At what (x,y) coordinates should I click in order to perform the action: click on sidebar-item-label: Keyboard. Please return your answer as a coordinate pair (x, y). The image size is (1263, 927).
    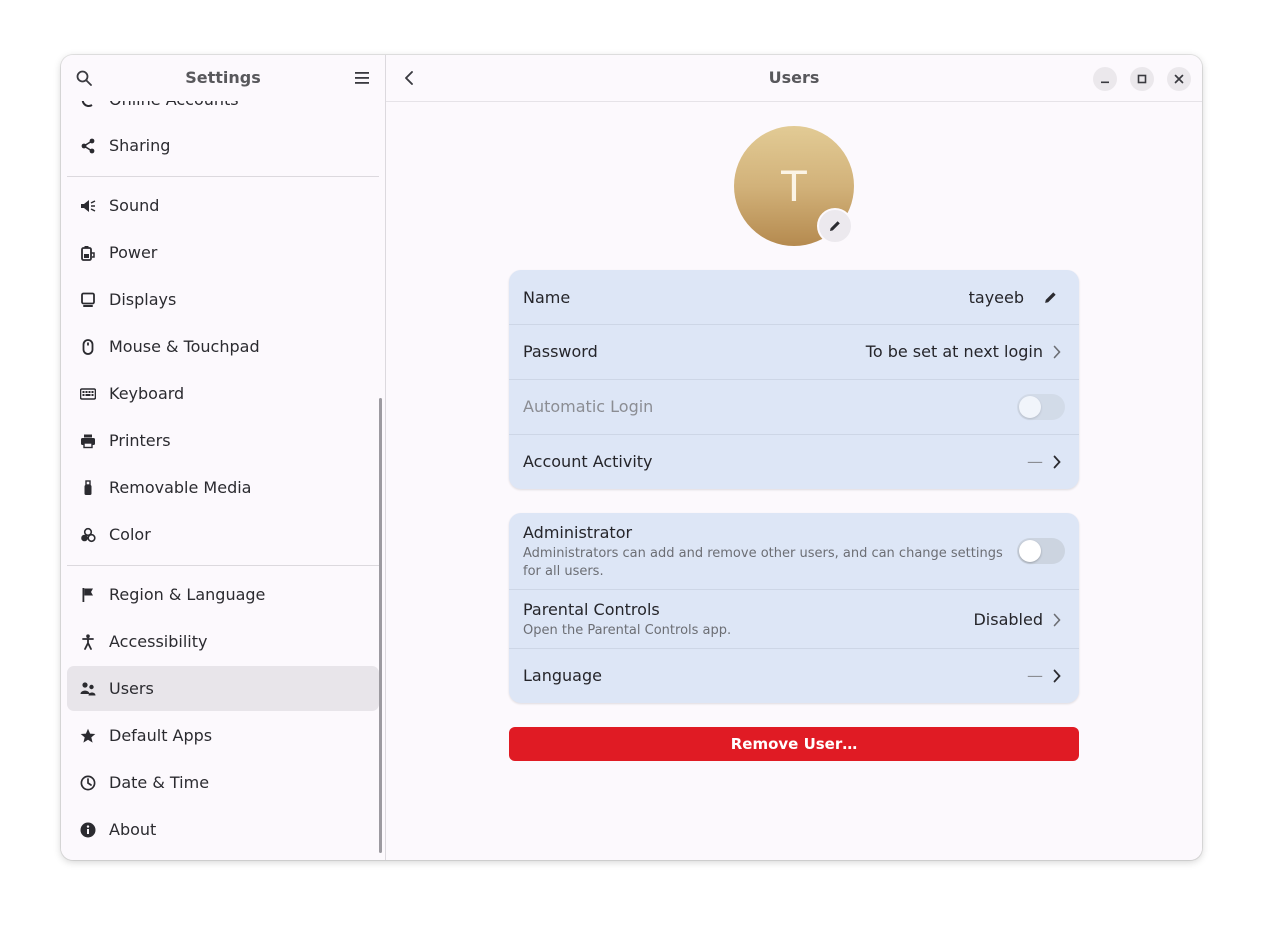
    Looking at the image, I should click on (147, 393).